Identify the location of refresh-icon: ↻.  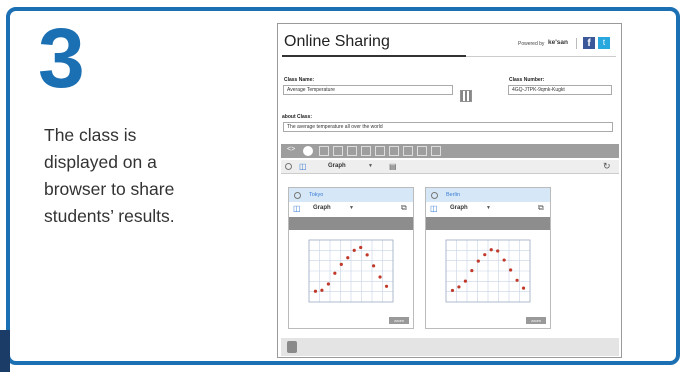
(607, 166).